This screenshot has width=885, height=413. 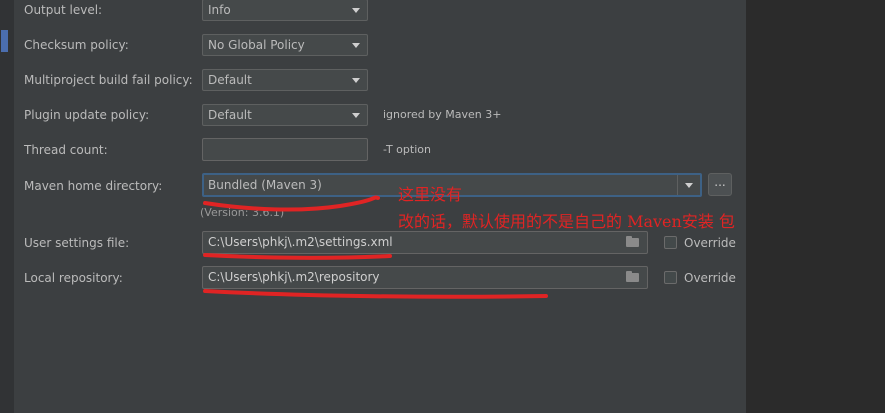 I want to click on maven-version-label: (Version: 3.6.1), so click(x=242, y=212).